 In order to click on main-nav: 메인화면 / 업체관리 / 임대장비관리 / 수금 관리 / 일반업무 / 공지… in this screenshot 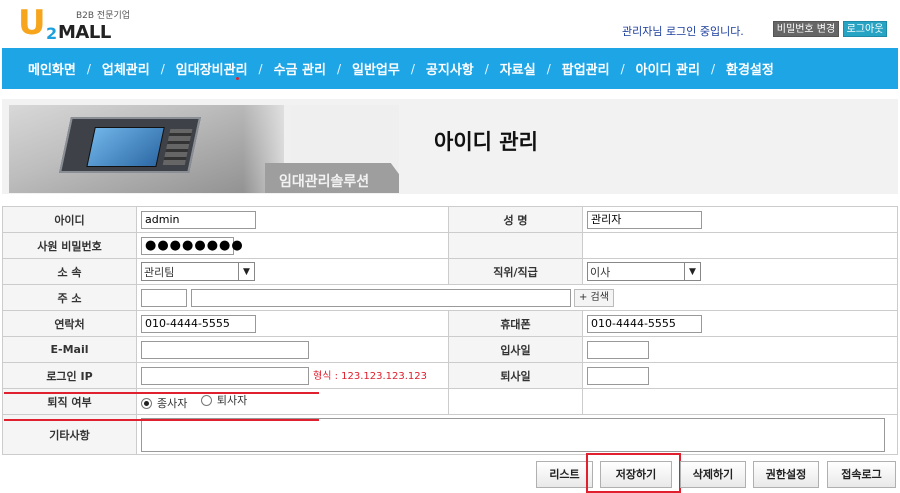, I will do `click(450, 68)`.